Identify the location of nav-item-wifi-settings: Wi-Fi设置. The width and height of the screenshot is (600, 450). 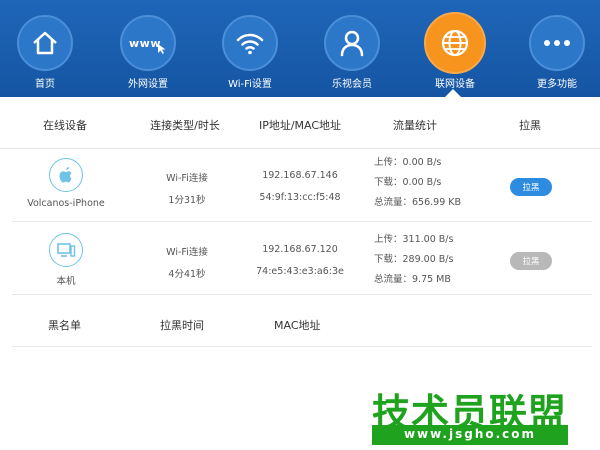
(250, 52).